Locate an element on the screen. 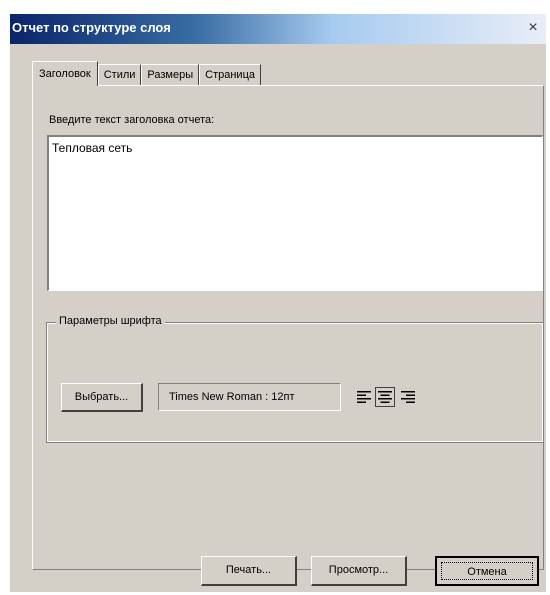  tab-styles: Стили is located at coordinates (119, 75).